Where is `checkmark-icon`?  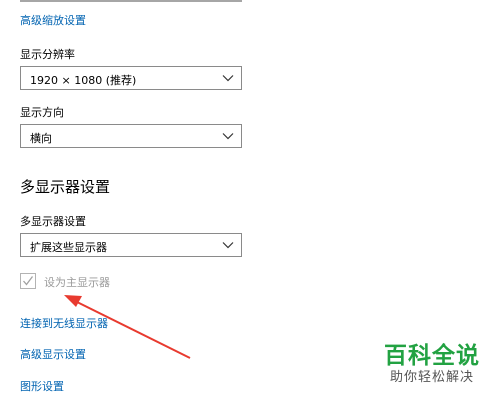 checkmark-icon is located at coordinates (28, 281).